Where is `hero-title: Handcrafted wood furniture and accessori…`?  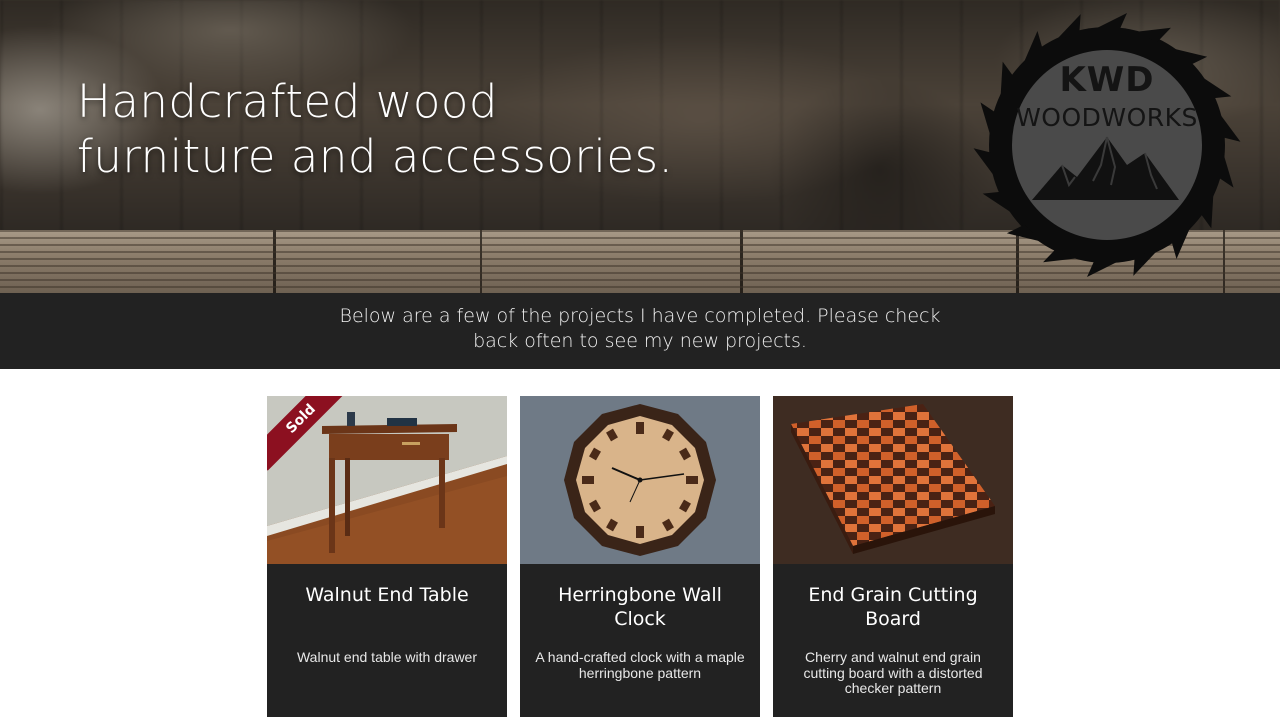 hero-title: Handcrafted wood furniture and accessori… is located at coordinates (387, 129).